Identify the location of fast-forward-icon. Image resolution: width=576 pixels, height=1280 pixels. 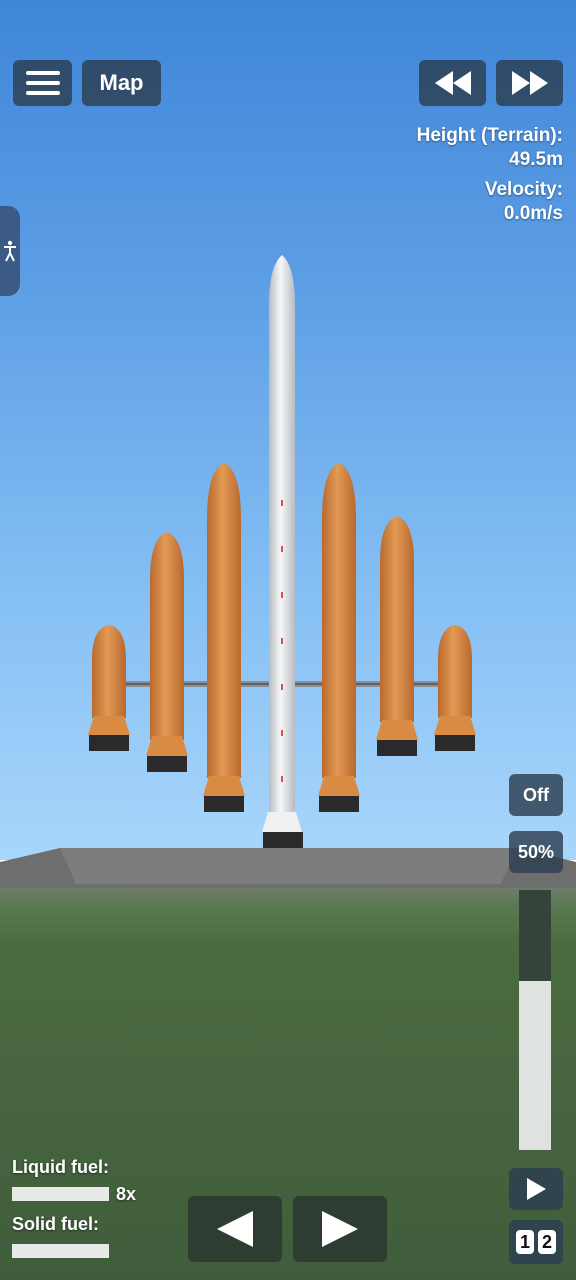
(529, 83).